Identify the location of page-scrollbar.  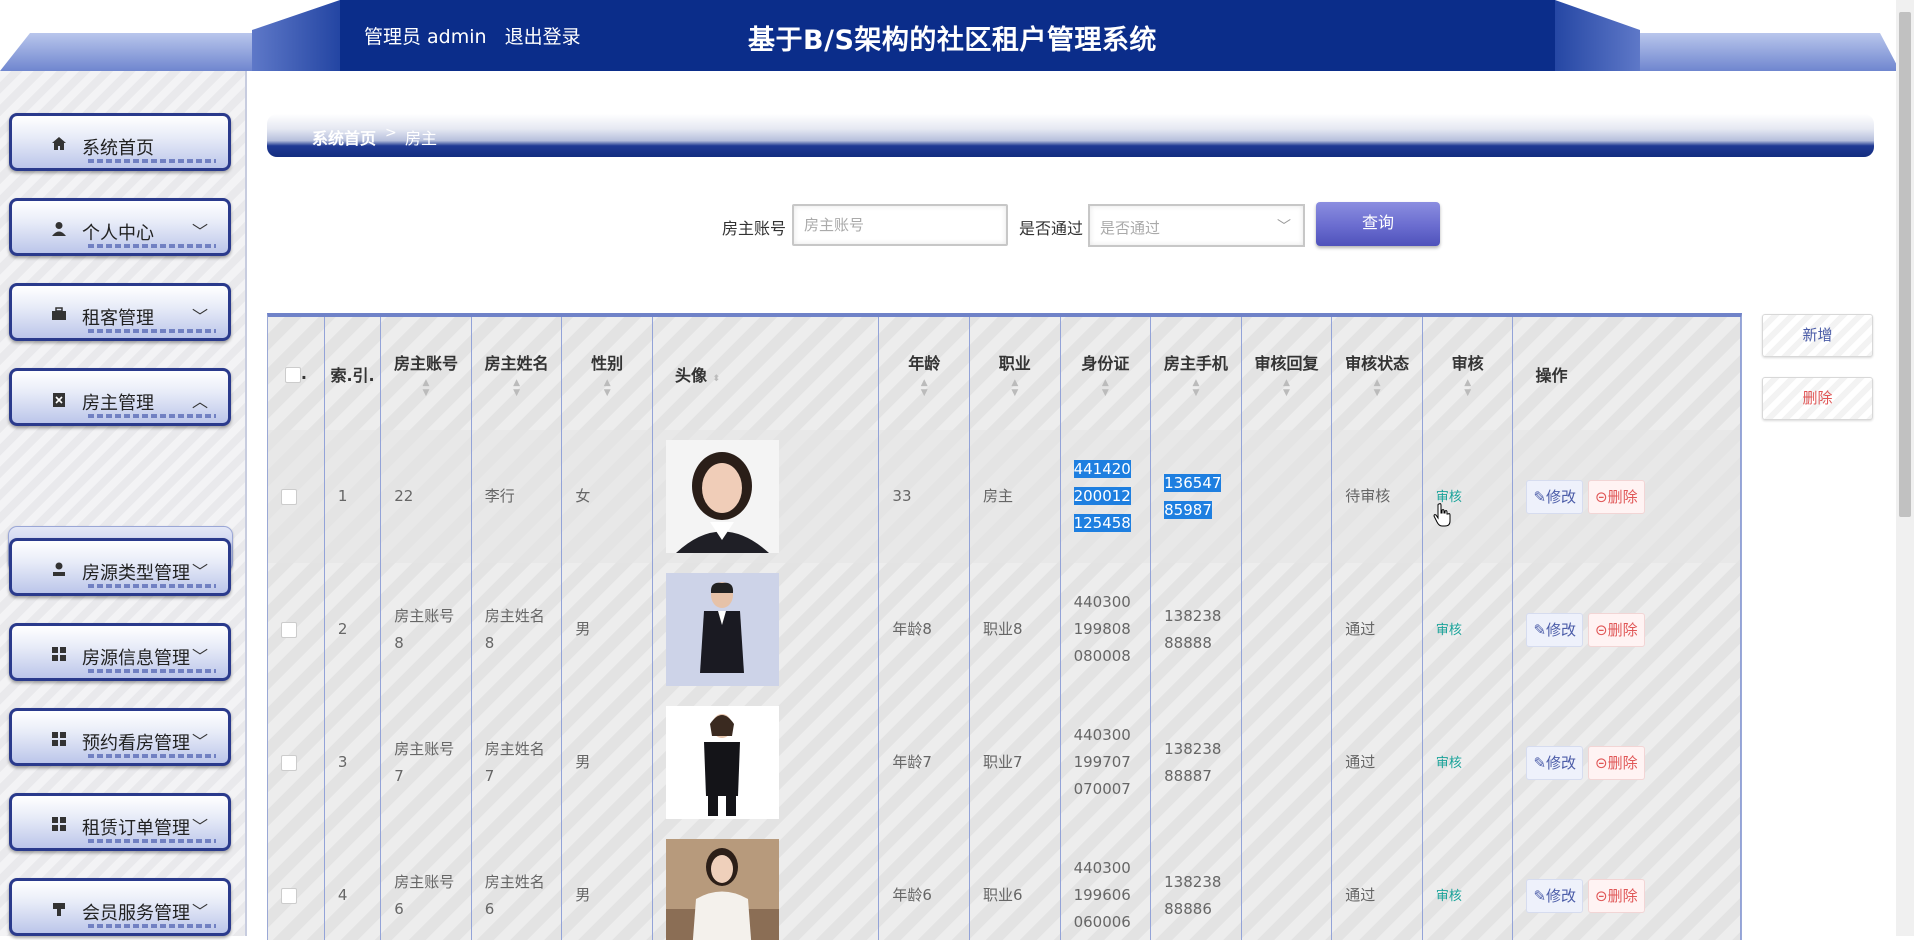
(1905, 468).